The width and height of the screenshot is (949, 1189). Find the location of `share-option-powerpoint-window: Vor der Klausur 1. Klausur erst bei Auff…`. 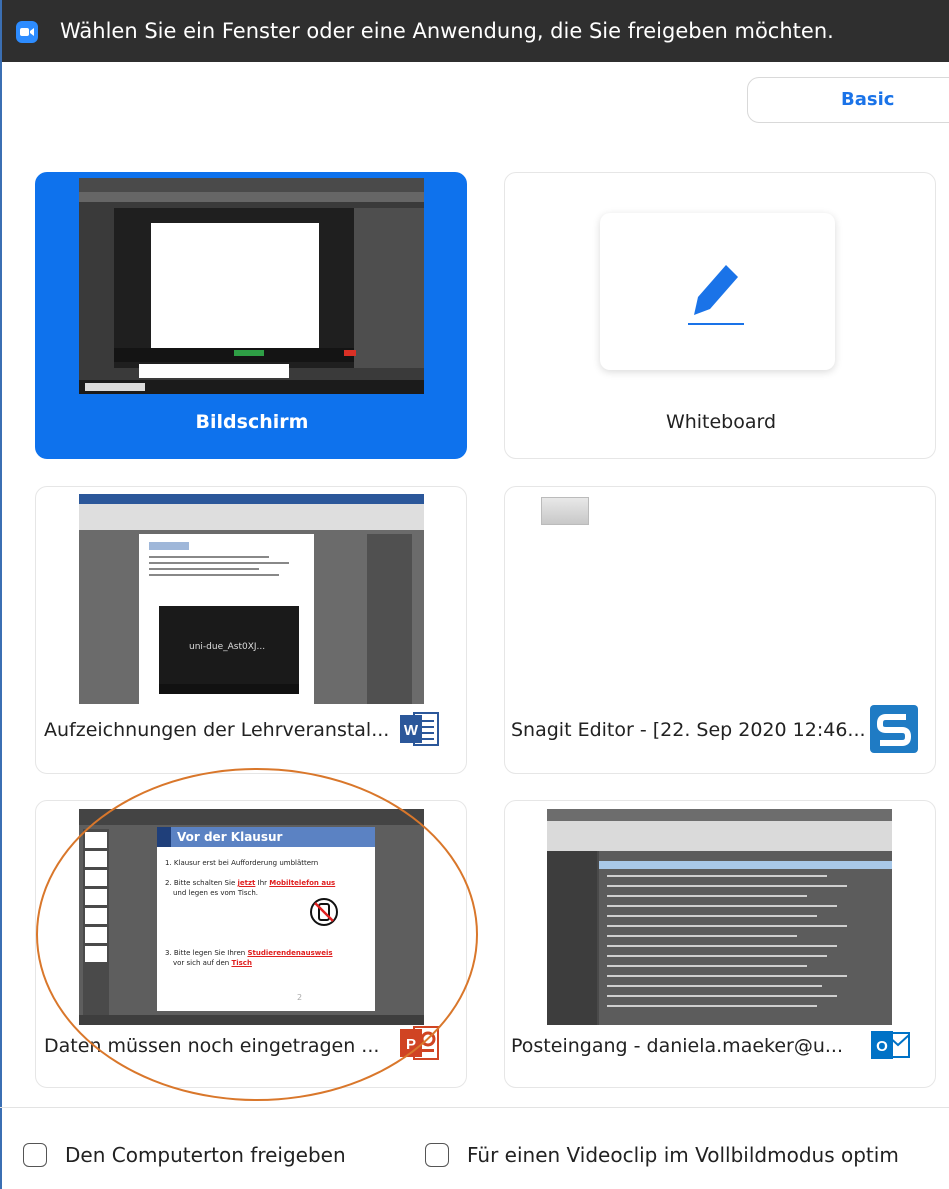

share-option-powerpoint-window: Vor der Klausur 1. Klausur erst bei Auff… is located at coordinates (251, 944).